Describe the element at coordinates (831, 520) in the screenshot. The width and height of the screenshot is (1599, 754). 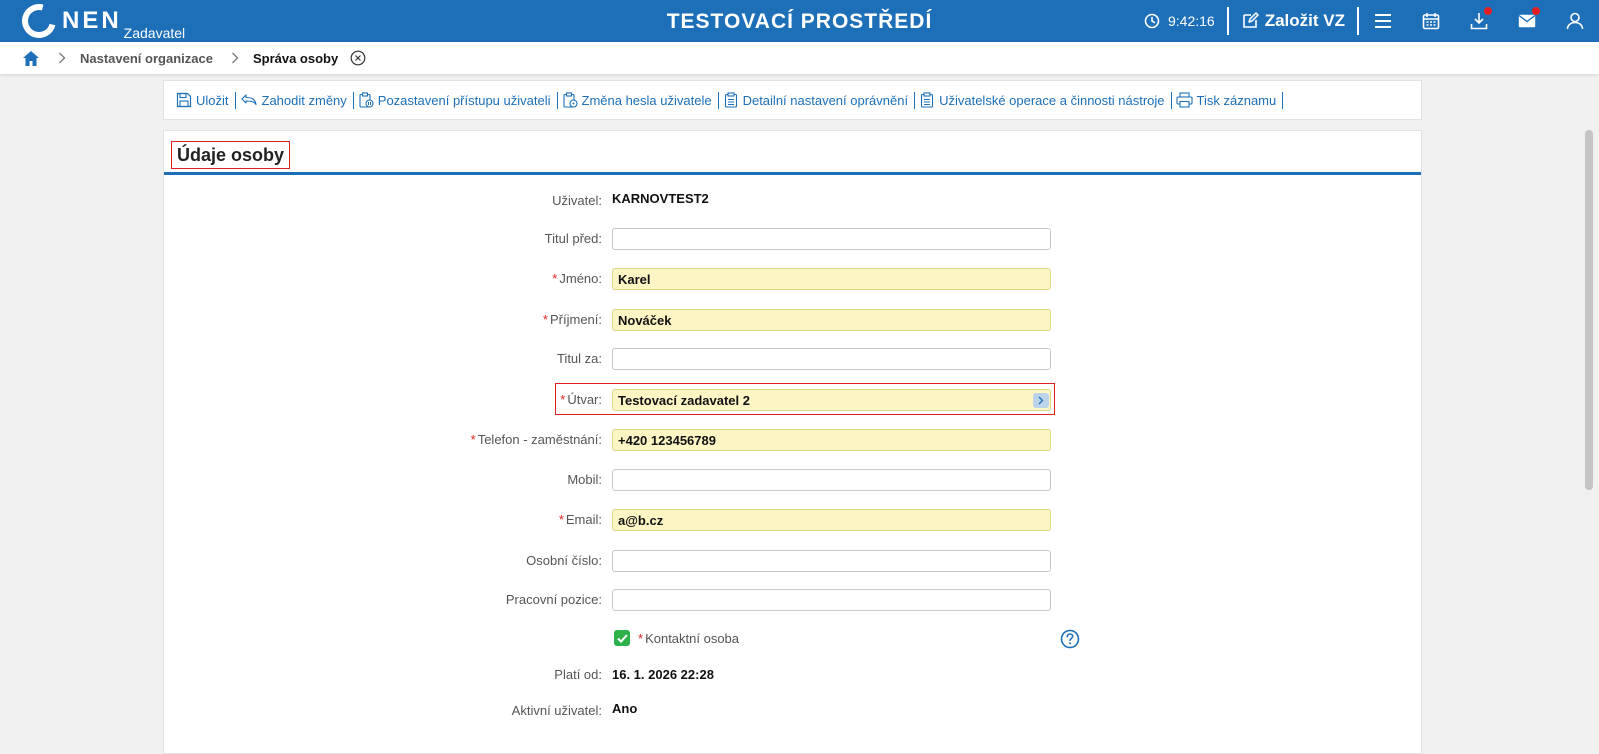
I see `email-input` at that location.